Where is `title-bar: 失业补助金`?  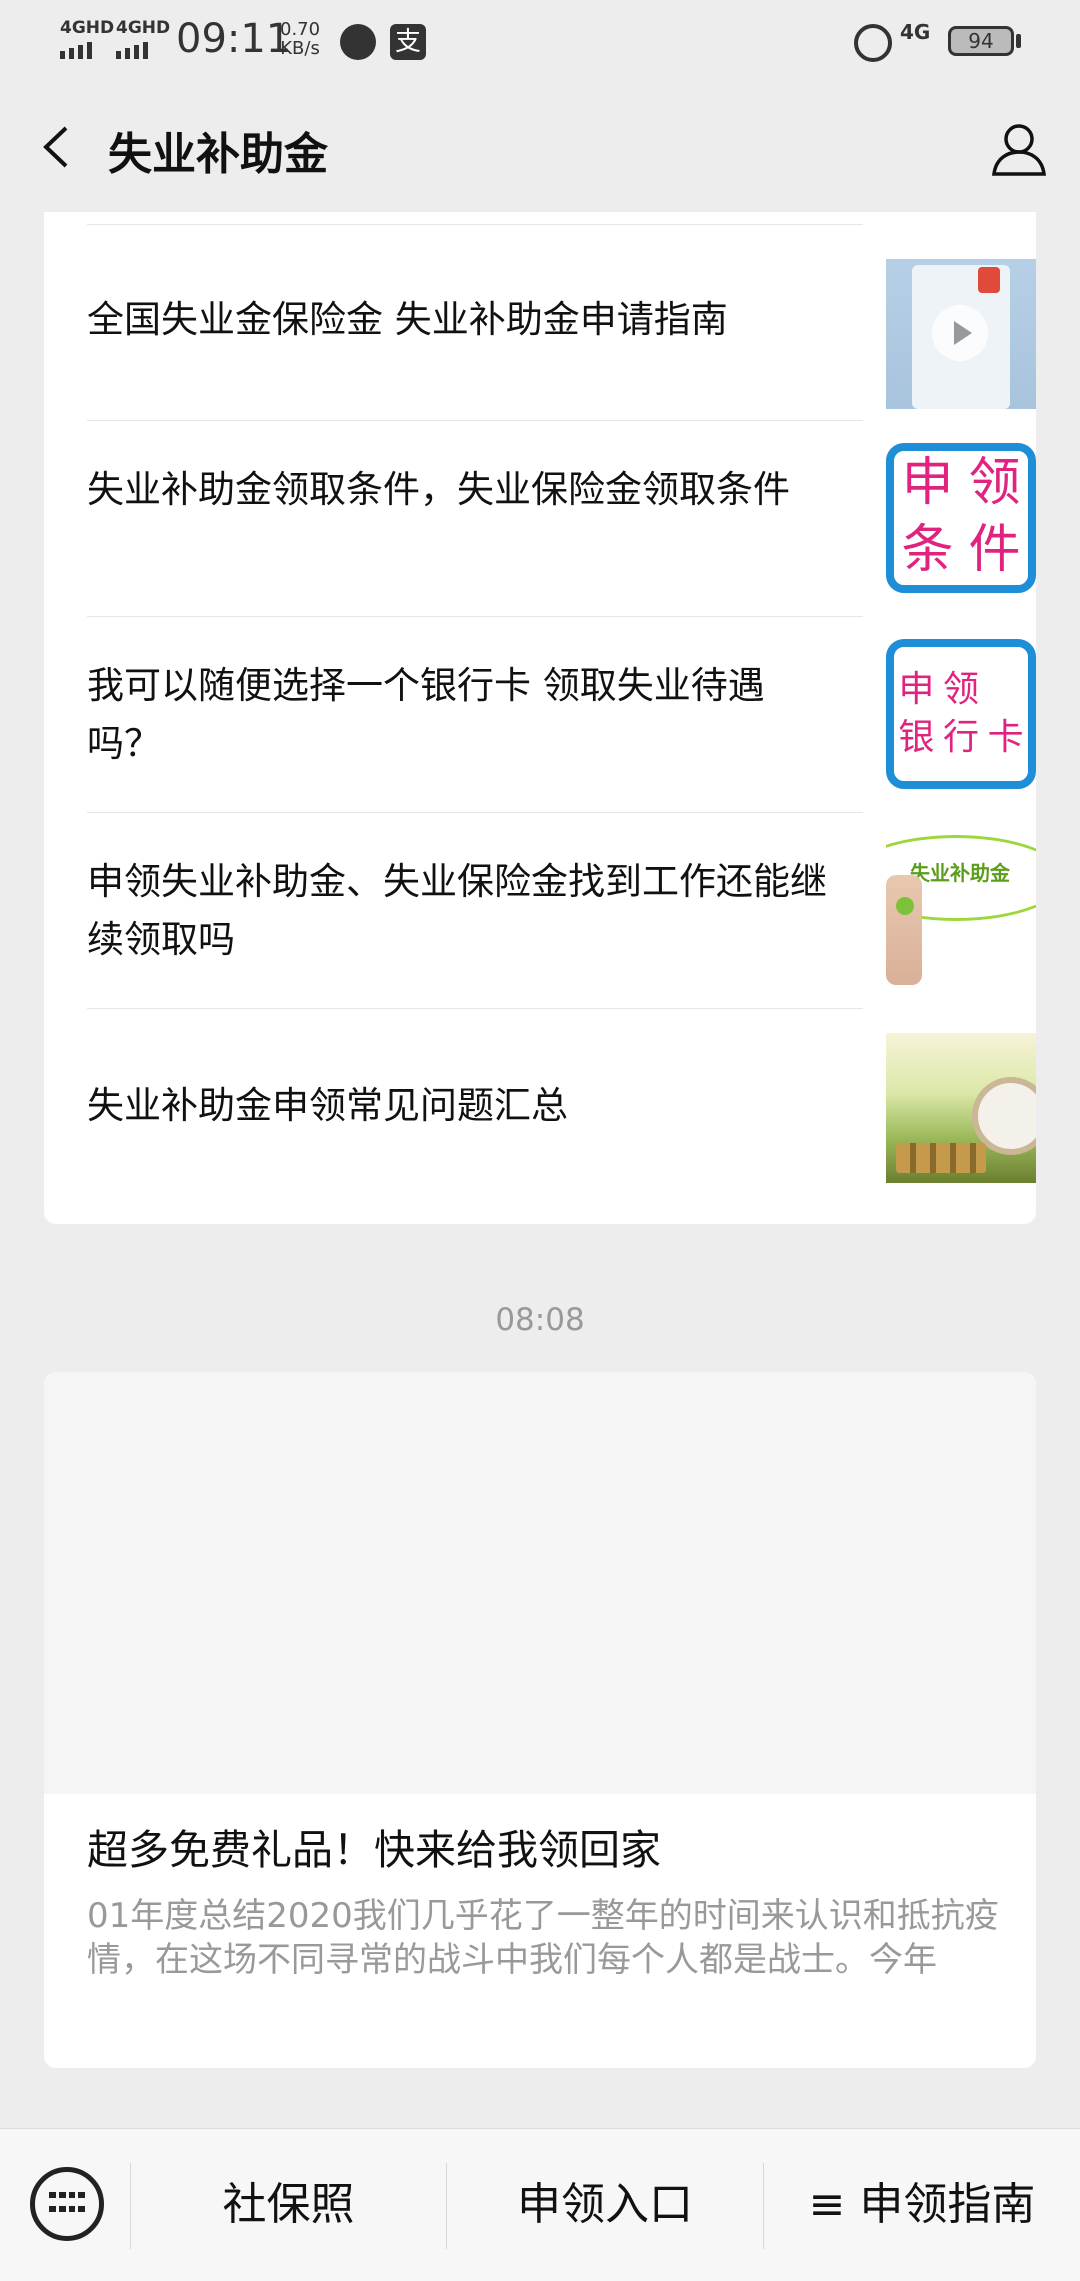
title-bar: 失业补助金 is located at coordinates (540, 148).